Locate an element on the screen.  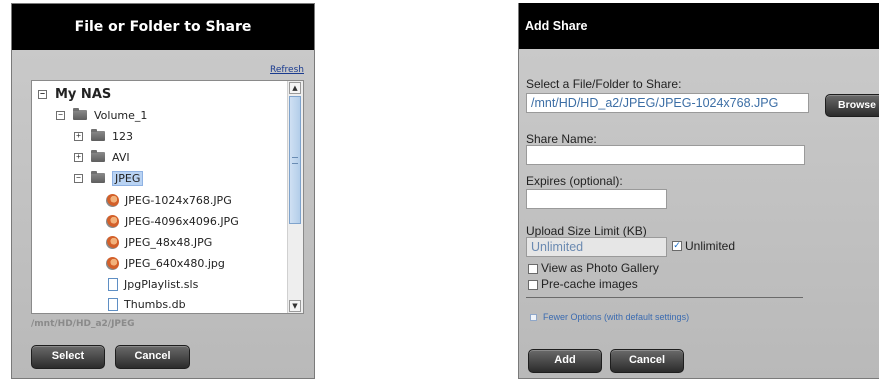
refresh-link: Refresh is located at coordinates (287, 70).